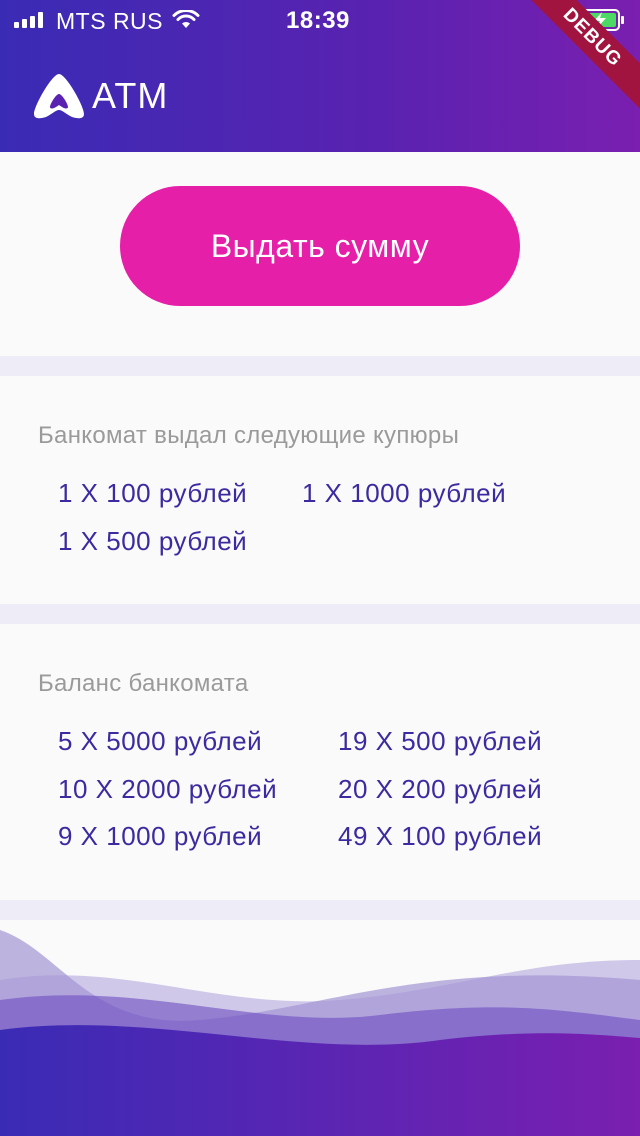 The height and width of the screenshot is (1136, 640). Describe the element at coordinates (153, 493) in the screenshot. I see `issued-note-item: 1 X 100 рублей` at that location.